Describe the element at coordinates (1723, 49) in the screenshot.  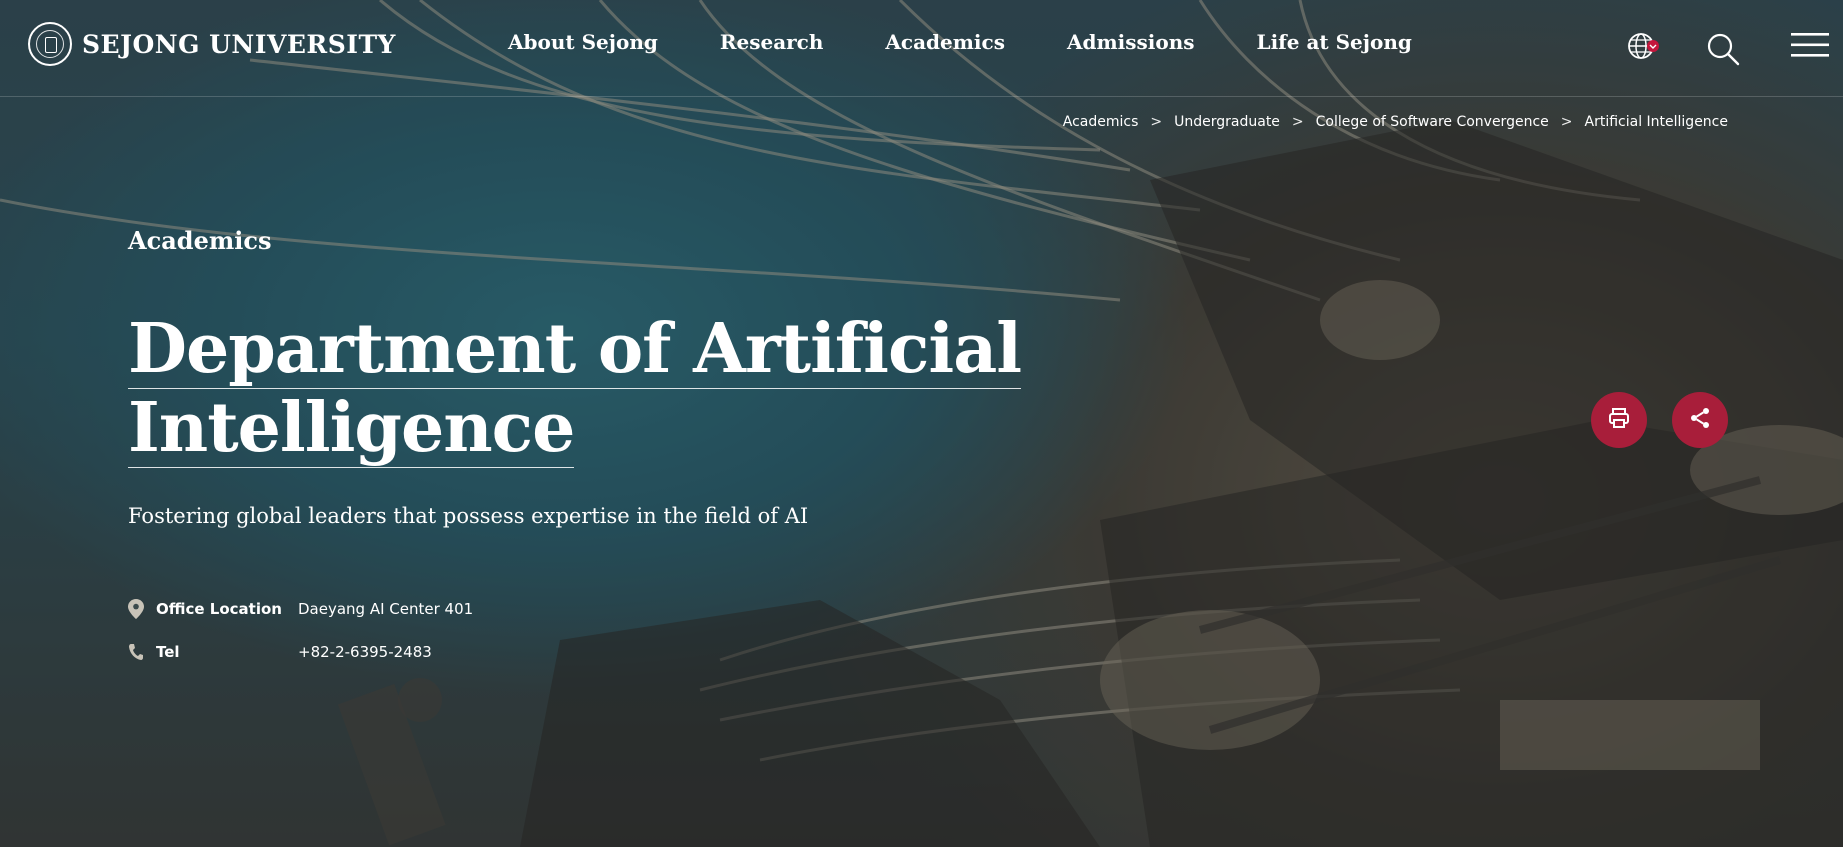
I see `search-icon` at that location.